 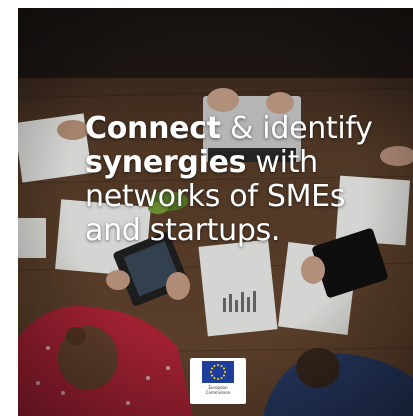 What do you see at coordinates (218, 372) in the screenshot?
I see `eu-flag-icon` at bounding box center [218, 372].